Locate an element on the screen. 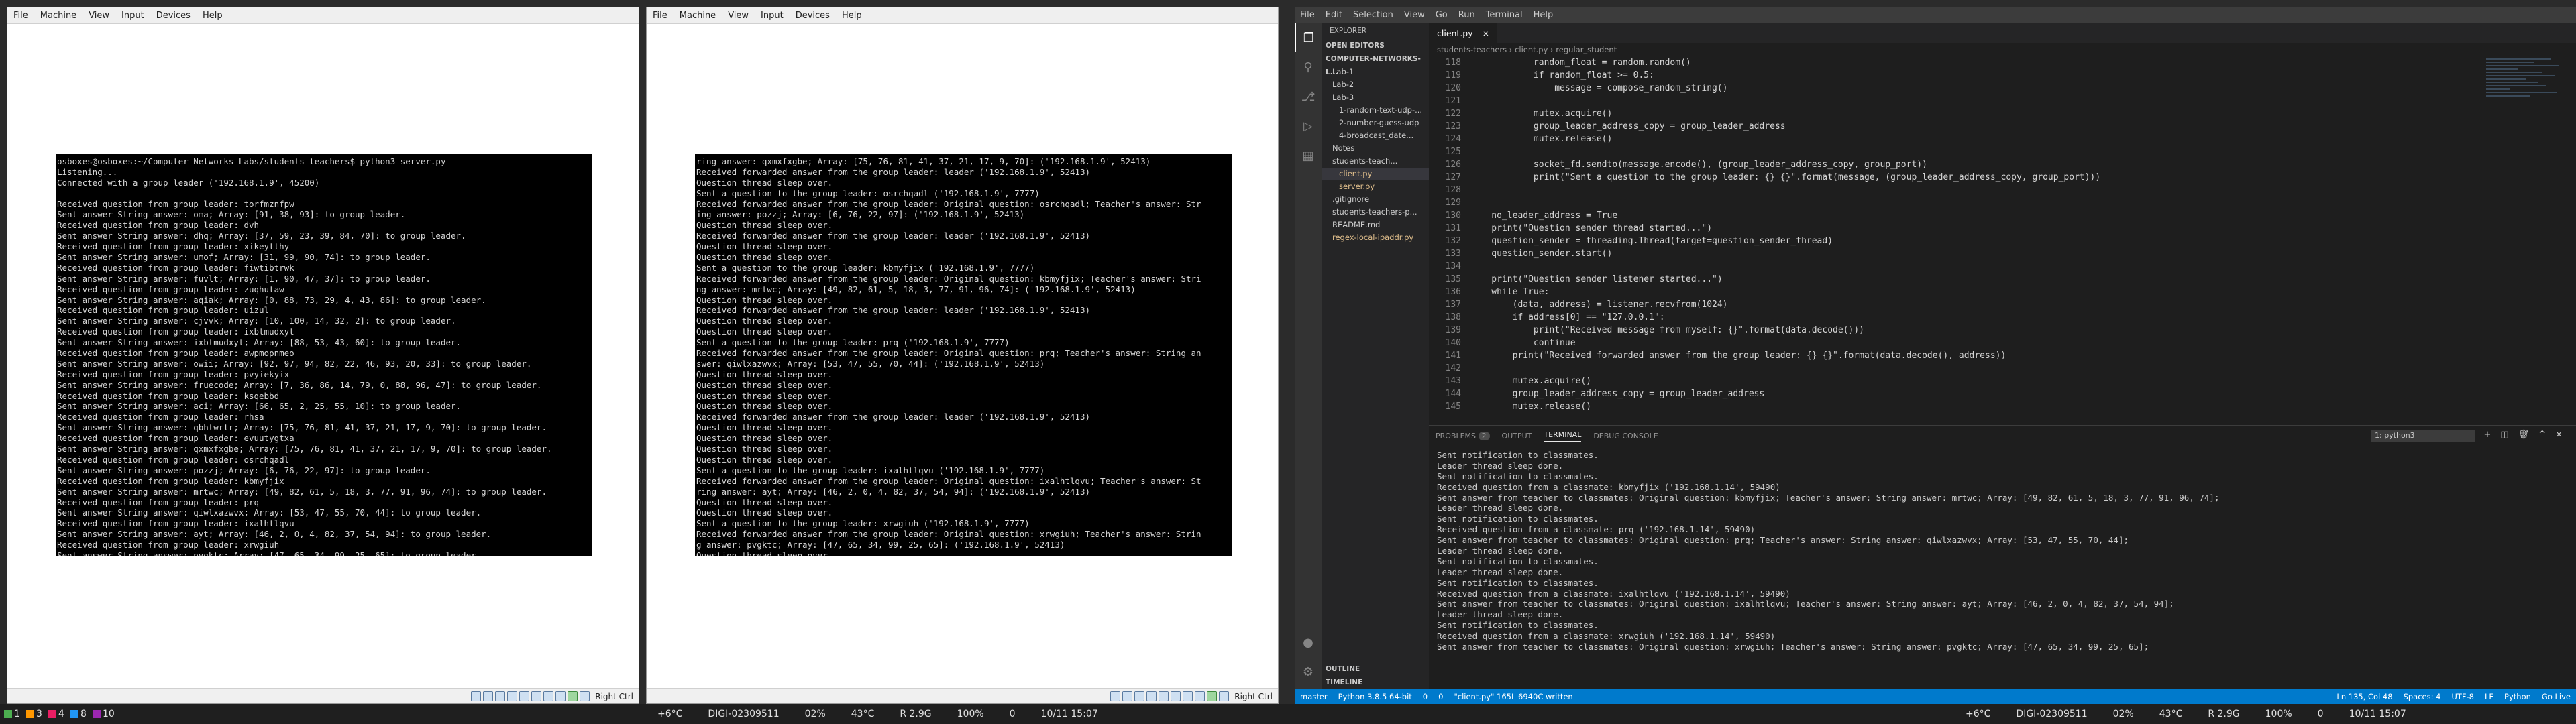  maximize-panel-icon: ^ is located at coordinates (2542, 435).